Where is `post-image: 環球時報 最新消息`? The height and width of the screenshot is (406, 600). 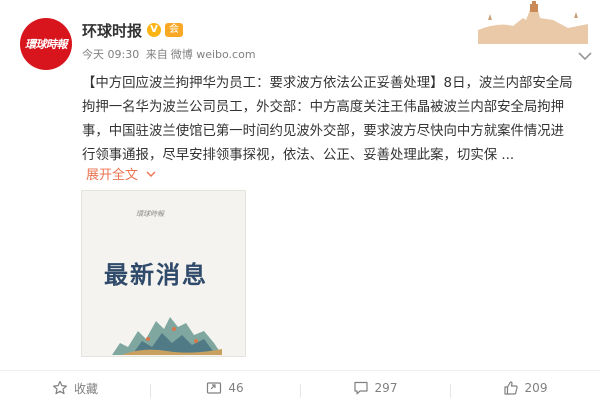 post-image: 環球時報 最新消息 is located at coordinates (163, 273).